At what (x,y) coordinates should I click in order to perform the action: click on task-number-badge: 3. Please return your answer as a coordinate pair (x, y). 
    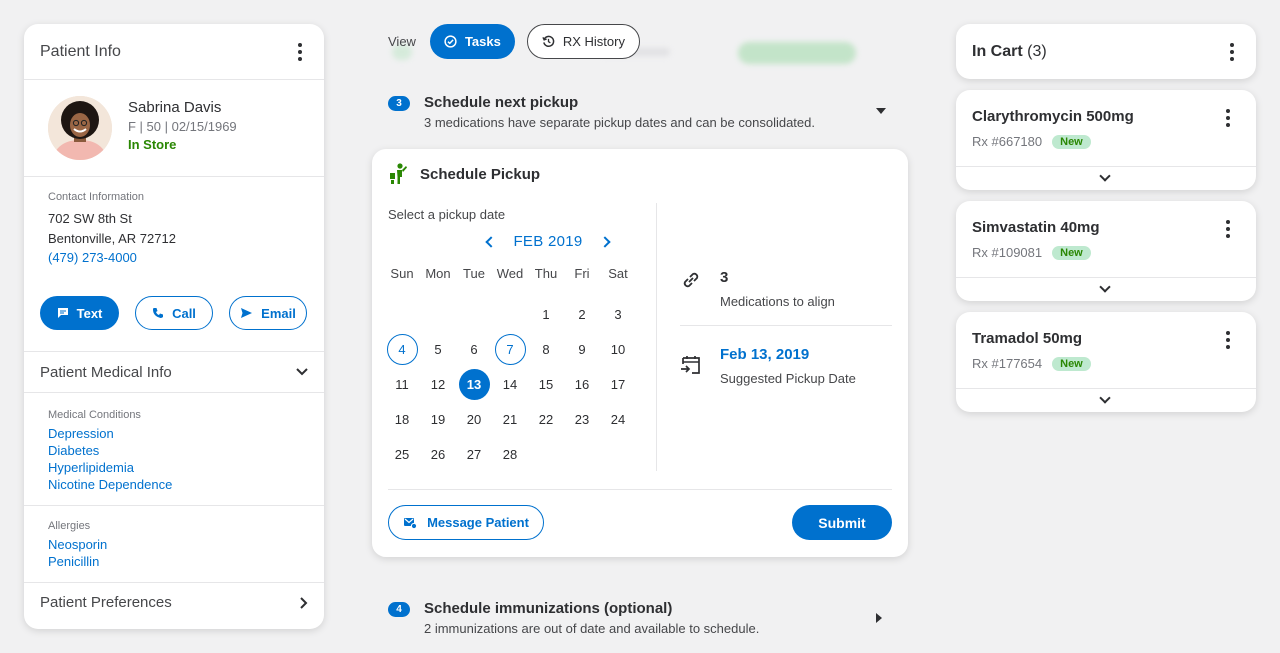
    Looking at the image, I should click on (399, 103).